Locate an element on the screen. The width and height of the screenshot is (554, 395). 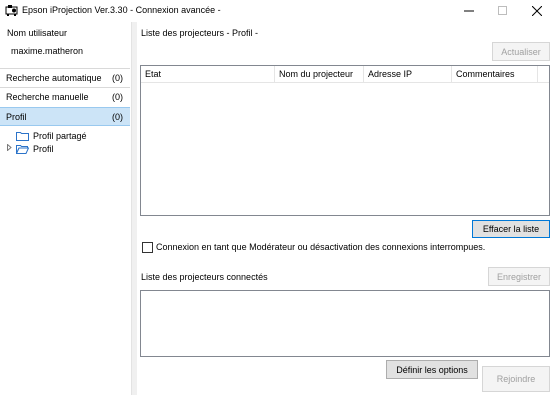
user-name-label: Nom utilisateur is located at coordinates (37, 33).